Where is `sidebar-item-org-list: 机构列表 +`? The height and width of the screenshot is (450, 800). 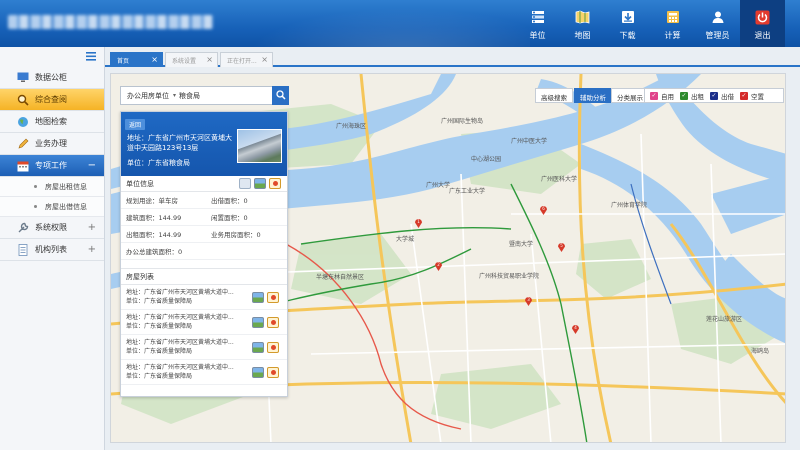 sidebar-item-org-list: 机构列表 + is located at coordinates (52, 250).